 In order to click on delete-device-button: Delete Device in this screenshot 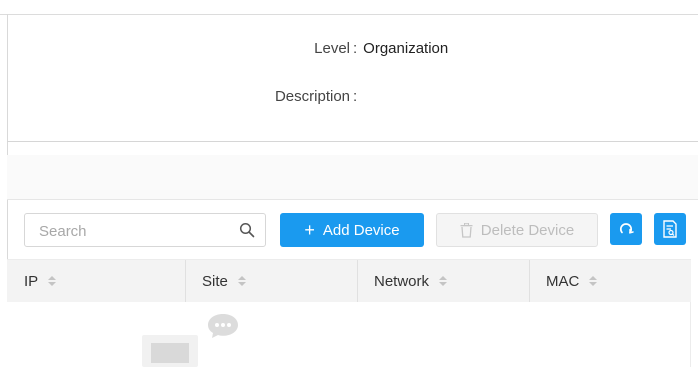, I will do `click(517, 230)`.